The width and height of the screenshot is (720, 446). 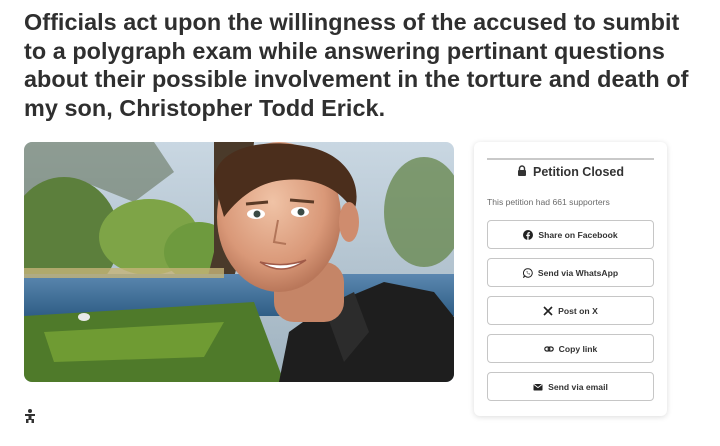 I want to click on share-facebook-button: Share on Facebook, so click(x=570, y=234).